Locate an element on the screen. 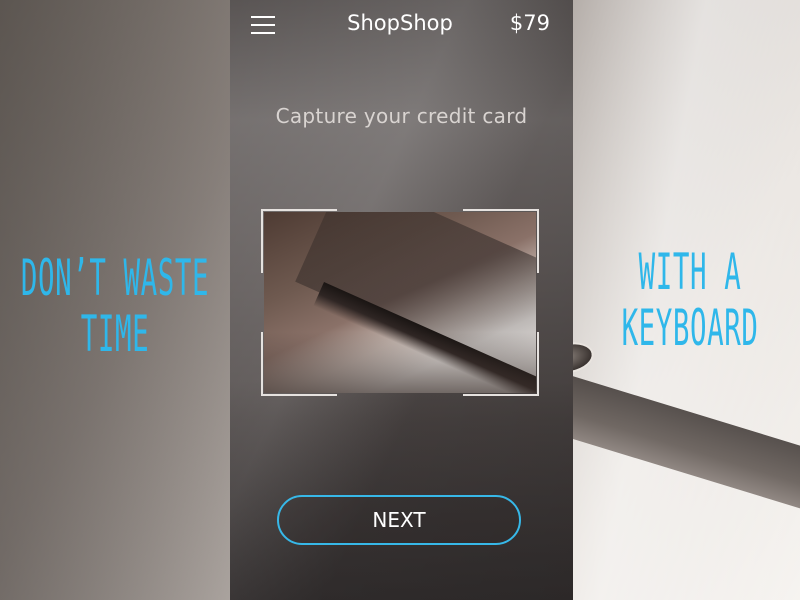  top-bar: ShopShop $79 is located at coordinates (401, 25).